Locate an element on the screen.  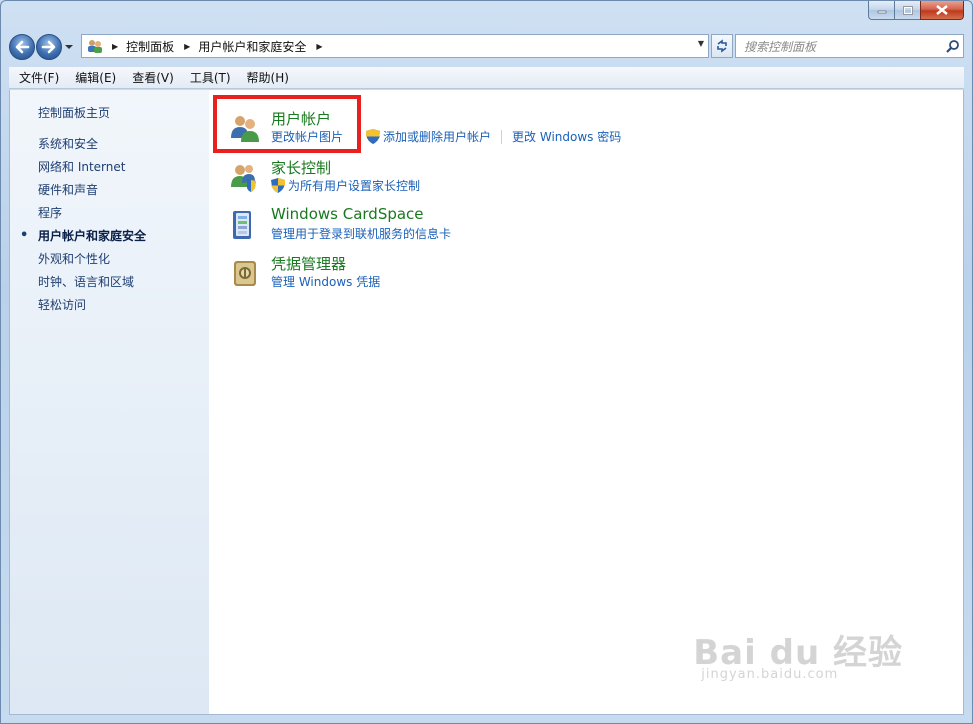
credential-manager-icon is located at coordinates (245, 273).